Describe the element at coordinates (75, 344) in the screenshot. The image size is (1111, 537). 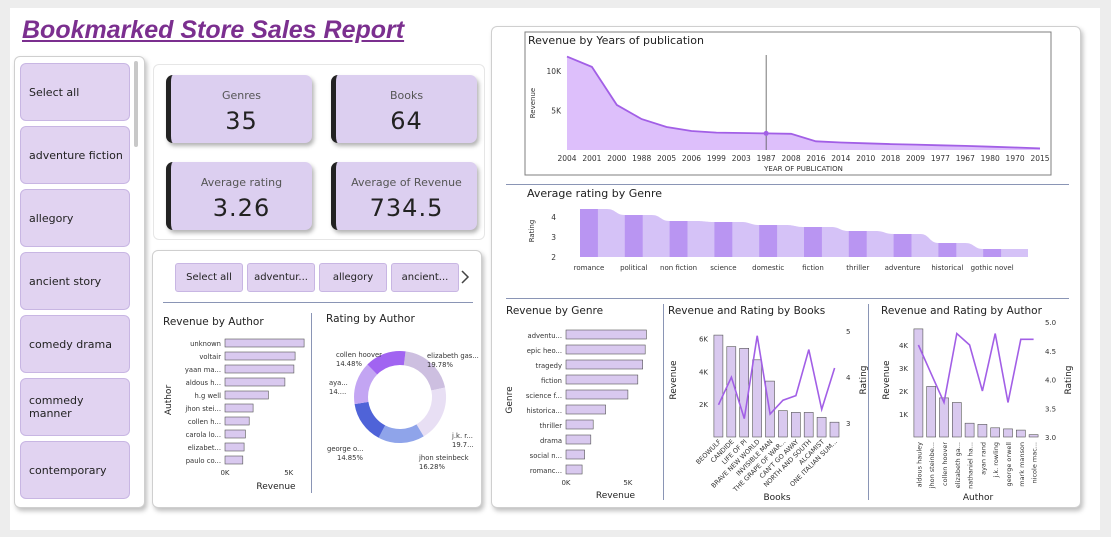
I see `slicer-item-comedy-drama: comedy drama` at that location.